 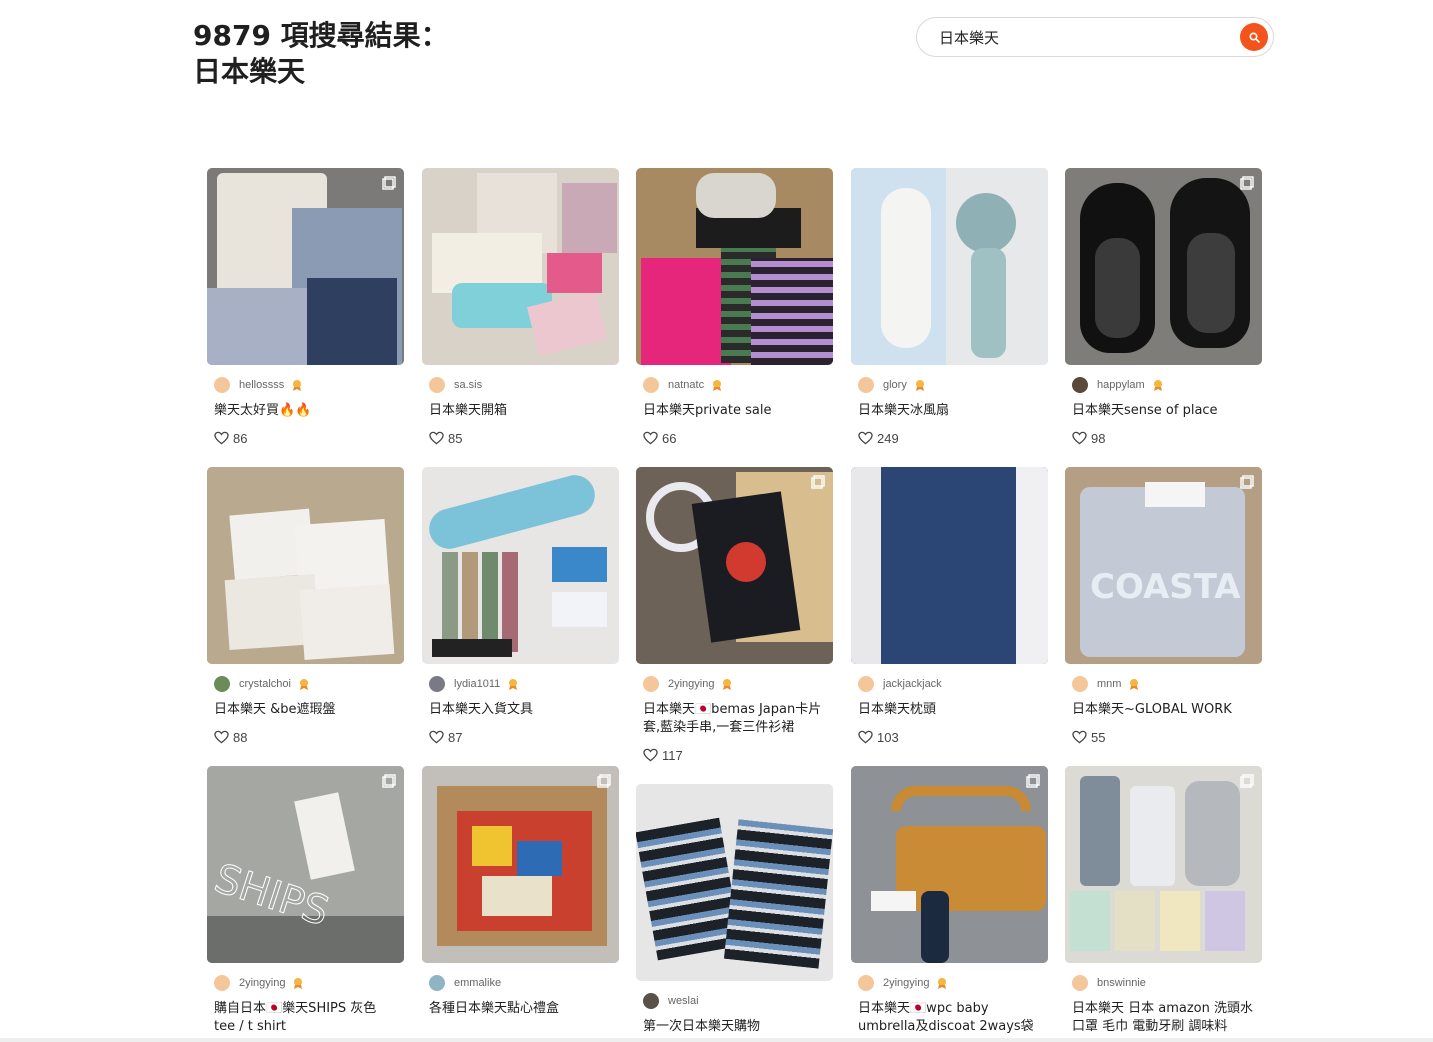 I want to click on post-card: COASTA mnm 日本樂天~GLOBAL WORK 55, so click(x=1163, y=606).